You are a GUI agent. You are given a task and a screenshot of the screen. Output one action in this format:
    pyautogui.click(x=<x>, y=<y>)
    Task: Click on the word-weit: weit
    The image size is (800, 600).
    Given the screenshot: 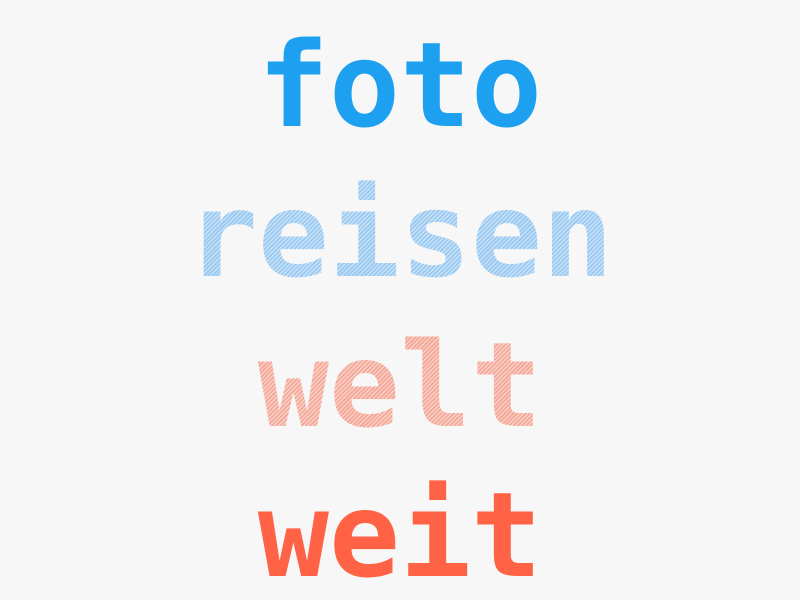 What is the action you would take?
    pyautogui.click(x=400, y=533)
    